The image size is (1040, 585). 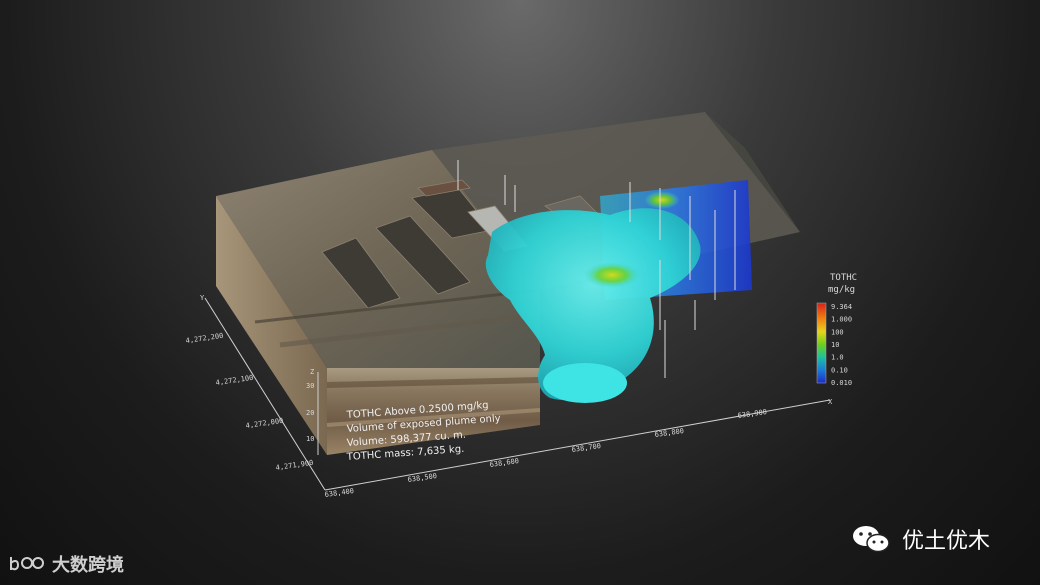 What do you see at coordinates (669, 433) in the screenshot?
I see `x-tick-label: 638,800` at bounding box center [669, 433].